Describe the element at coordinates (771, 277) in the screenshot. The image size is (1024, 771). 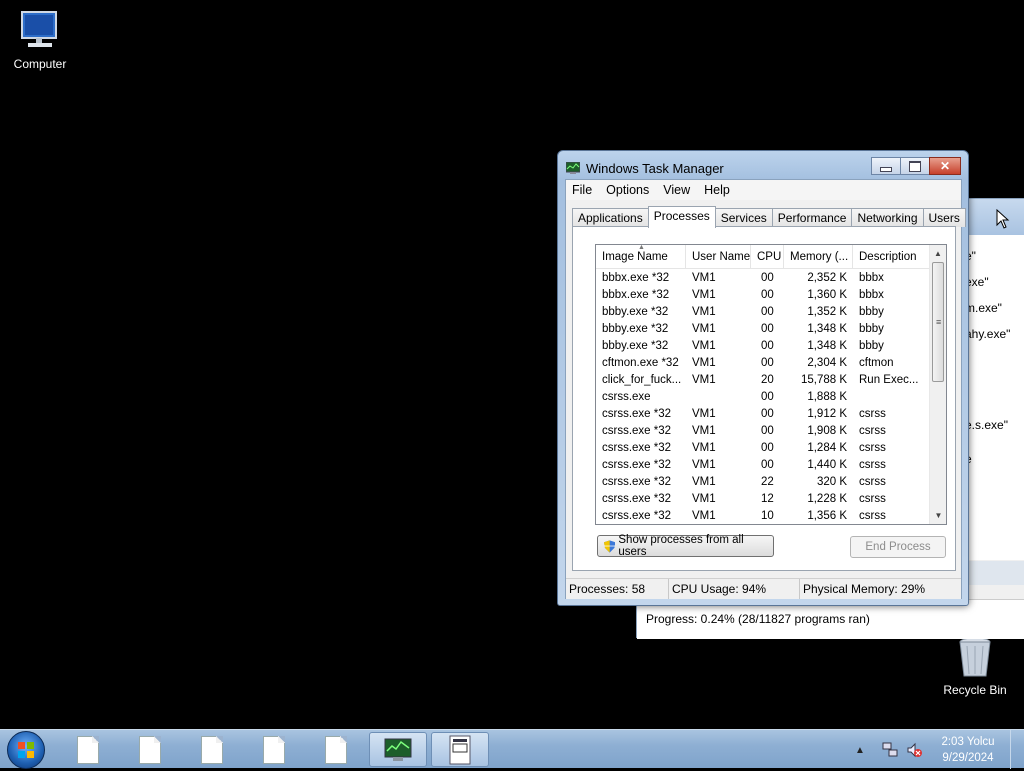
I see `table-row: bbbx.exe *32 VM1 00 2,352 K bbbx` at that location.